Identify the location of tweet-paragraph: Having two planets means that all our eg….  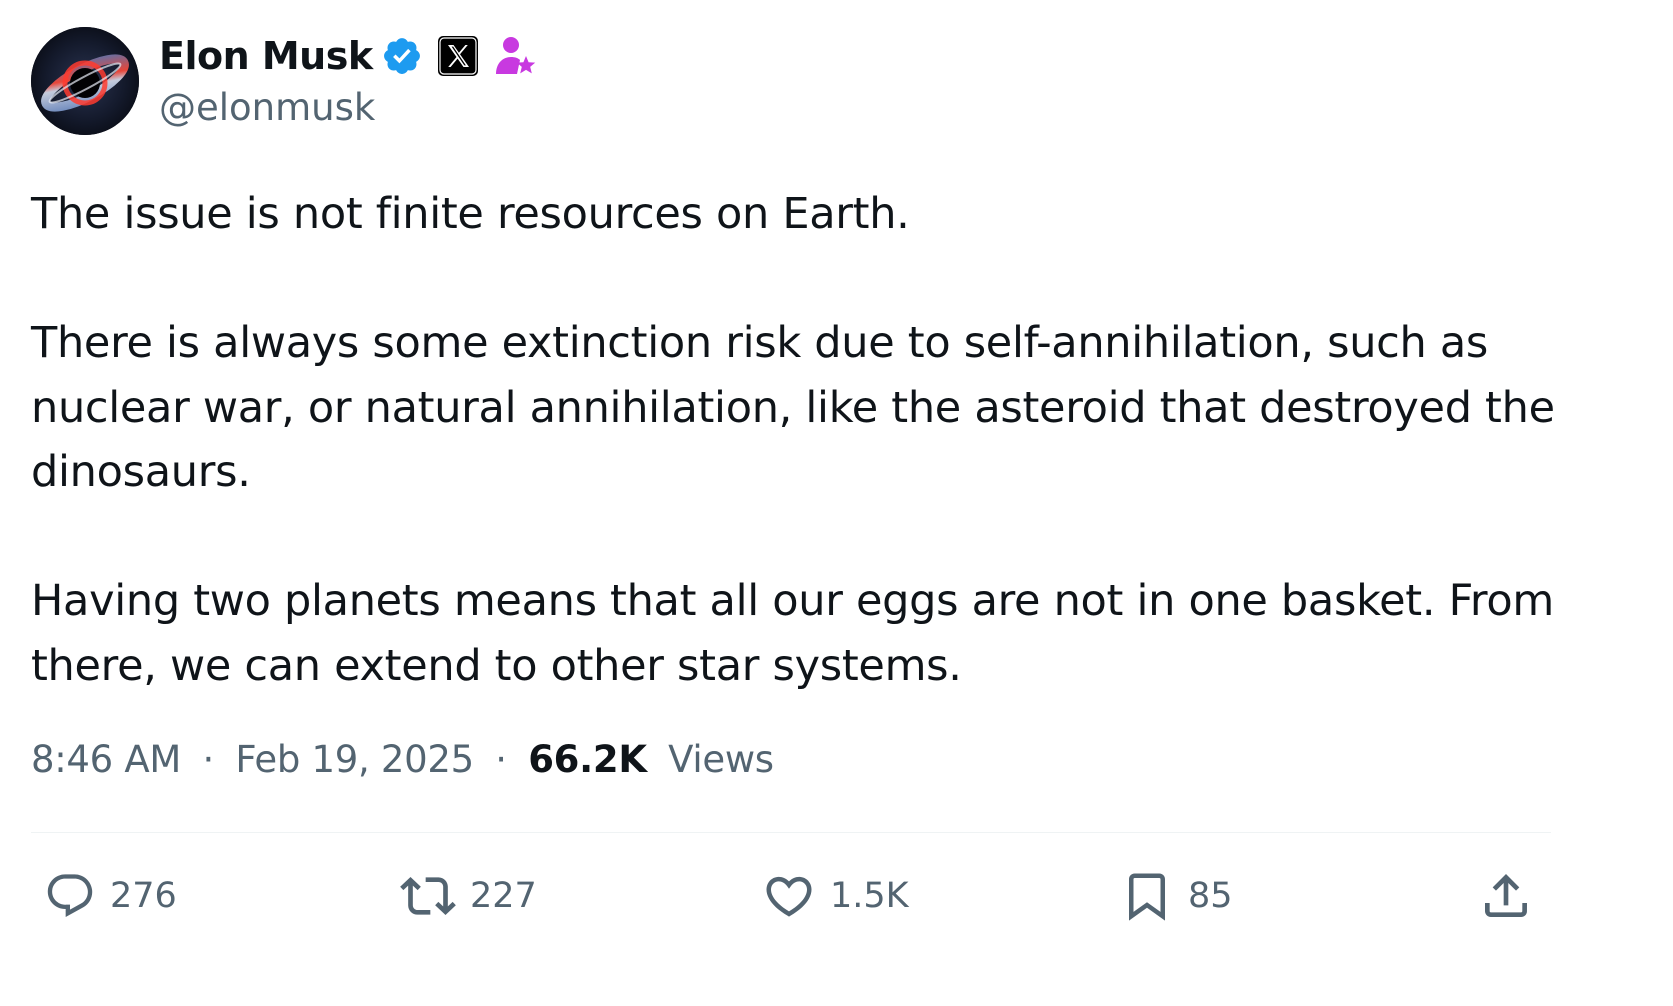
(792, 633).